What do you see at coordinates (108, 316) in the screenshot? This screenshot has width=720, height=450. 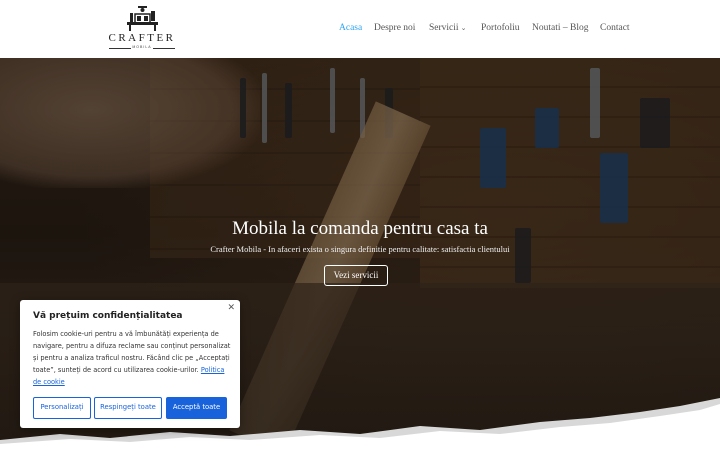 I see `cookie-title: Vă prețuim confidențialitatea` at bounding box center [108, 316].